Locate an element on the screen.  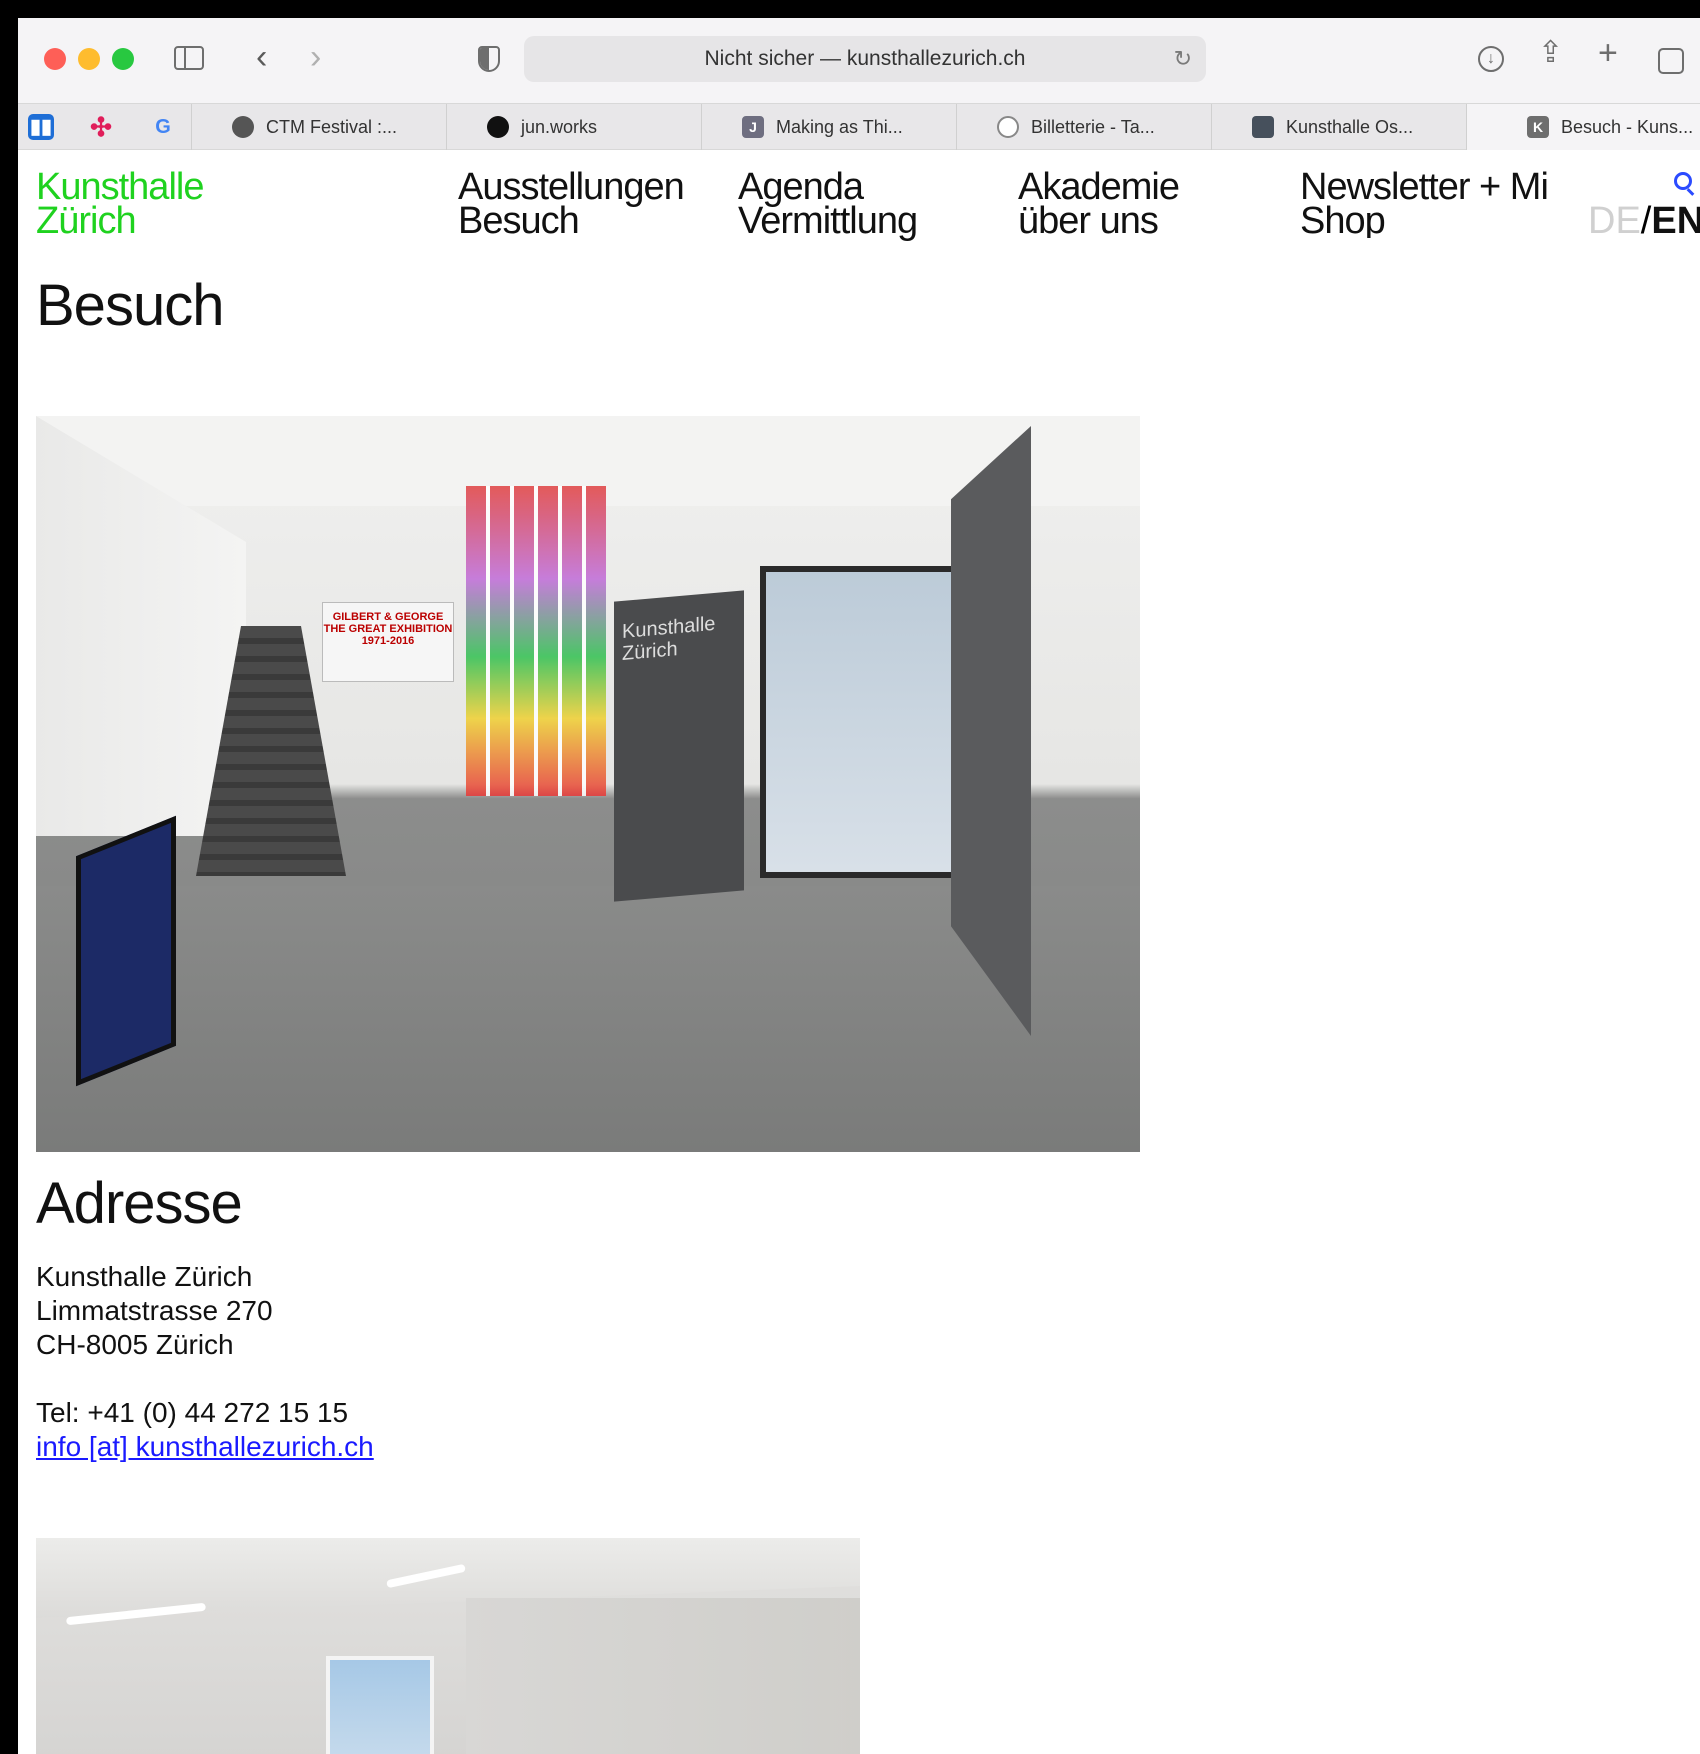
tab-label: jun.works is located at coordinates (559, 127).